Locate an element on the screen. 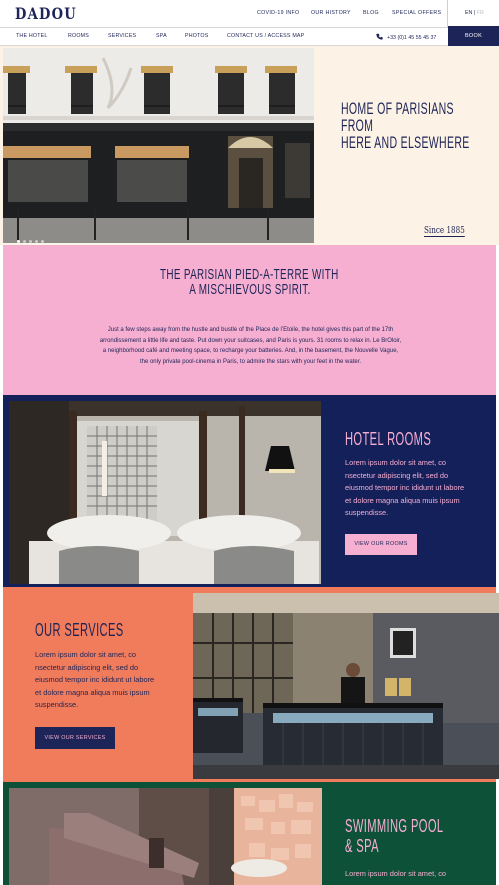 This screenshot has width=499, height=885. logo: DADOU is located at coordinates (46, 13).